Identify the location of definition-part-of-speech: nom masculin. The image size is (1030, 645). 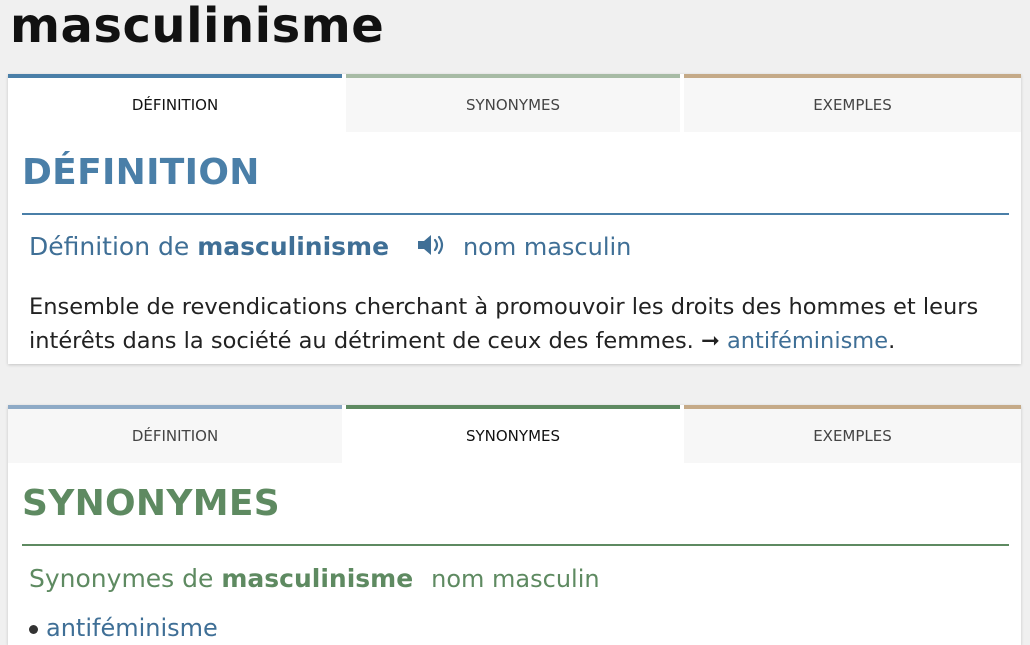
(547, 247).